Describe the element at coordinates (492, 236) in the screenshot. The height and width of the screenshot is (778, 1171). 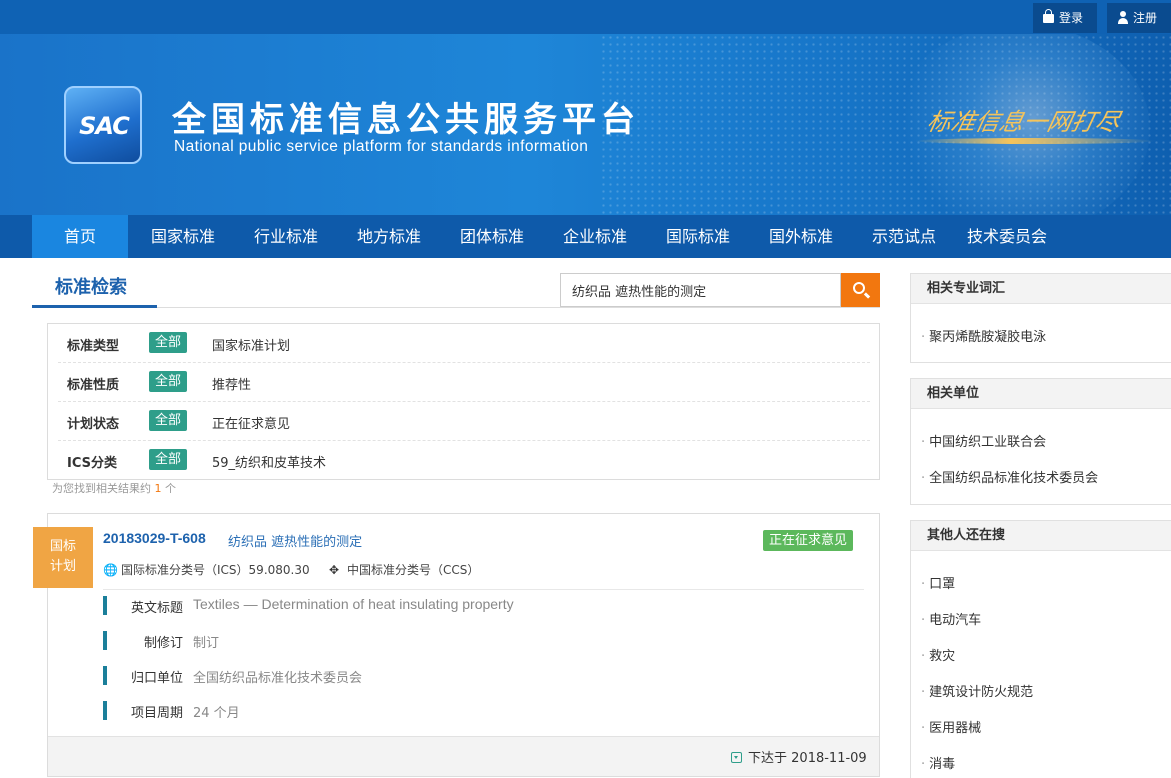
I see `nav-item-group: 团体标准` at that location.